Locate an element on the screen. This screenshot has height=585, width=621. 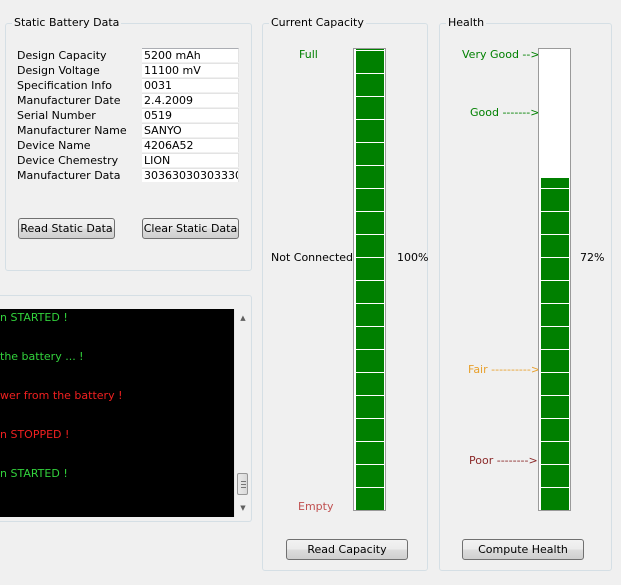
health-poor-label: Poor --------> is located at coordinates (503, 460).